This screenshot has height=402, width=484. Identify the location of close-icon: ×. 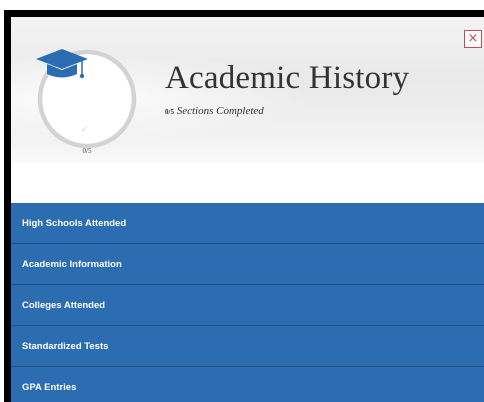
(473, 38).